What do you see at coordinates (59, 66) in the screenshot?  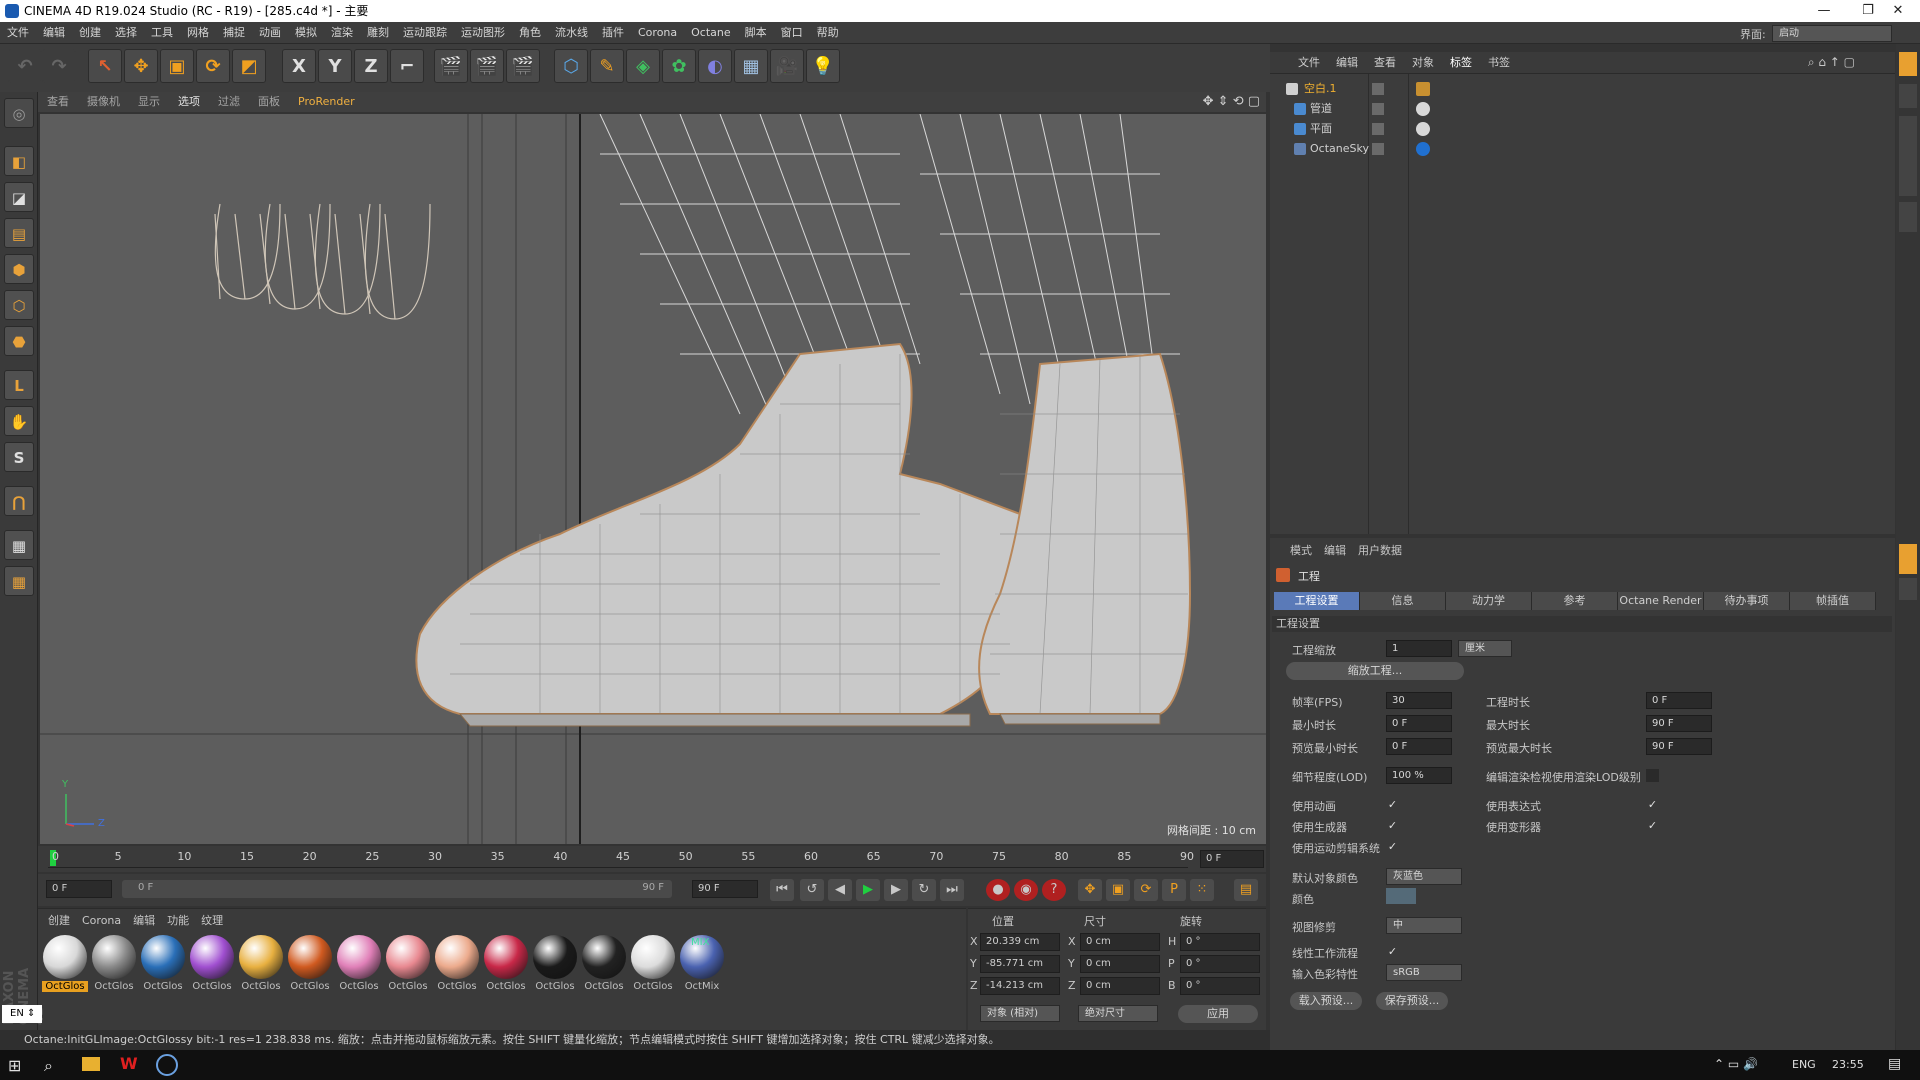 I see `redo-button: ↷` at bounding box center [59, 66].